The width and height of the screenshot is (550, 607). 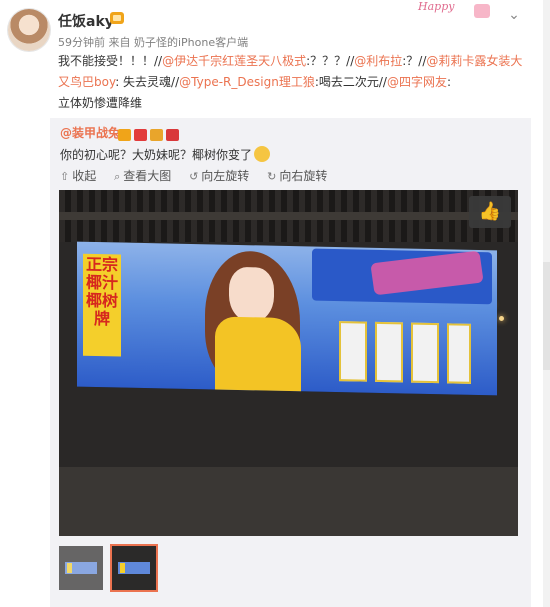 What do you see at coordinates (147, 176) in the screenshot?
I see `view-large-label: 查看大图` at bounding box center [147, 176].